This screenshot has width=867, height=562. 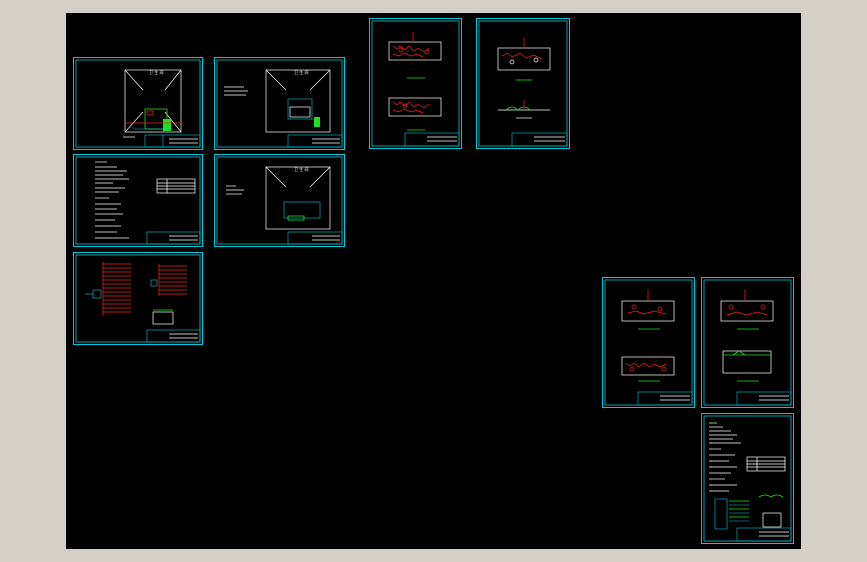 What do you see at coordinates (749, 512) in the screenshot?
I see `symbol-legend` at bounding box center [749, 512].